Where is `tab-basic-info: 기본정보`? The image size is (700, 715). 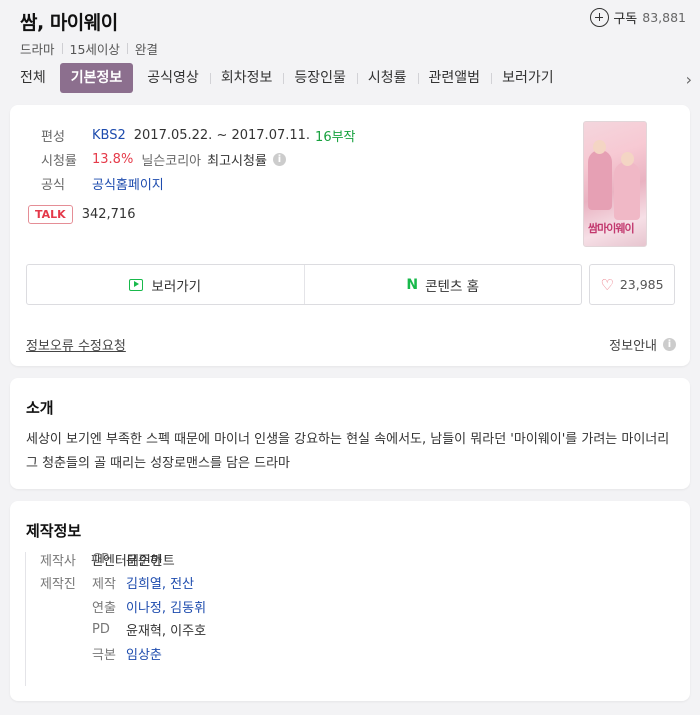
tab-basic-info: 기본정보 is located at coordinates (96, 78).